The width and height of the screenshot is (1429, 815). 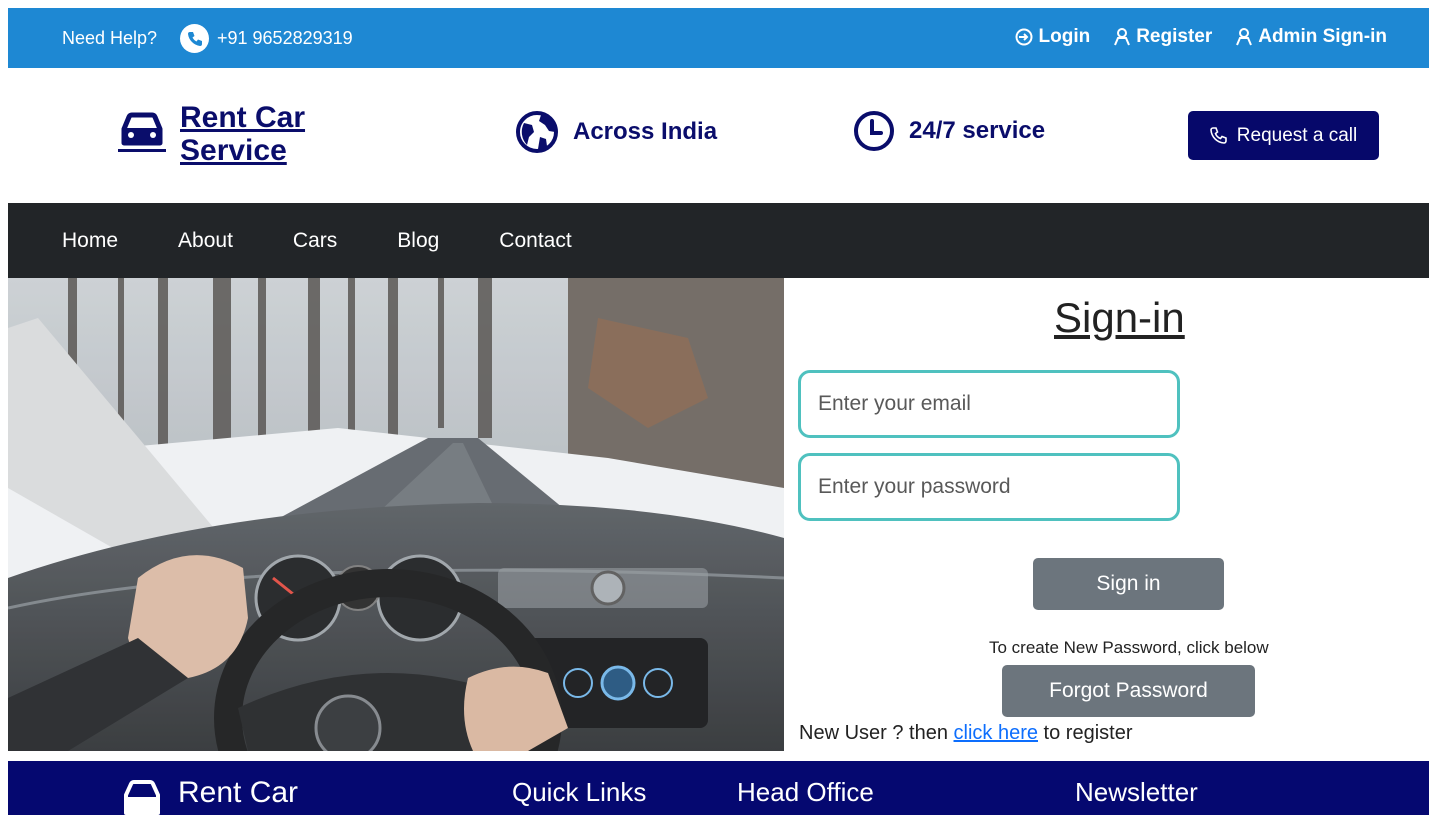 What do you see at coordinates (874, 131) in the screenshot?
I see `clock-icon` at bounding box center [874, 131].